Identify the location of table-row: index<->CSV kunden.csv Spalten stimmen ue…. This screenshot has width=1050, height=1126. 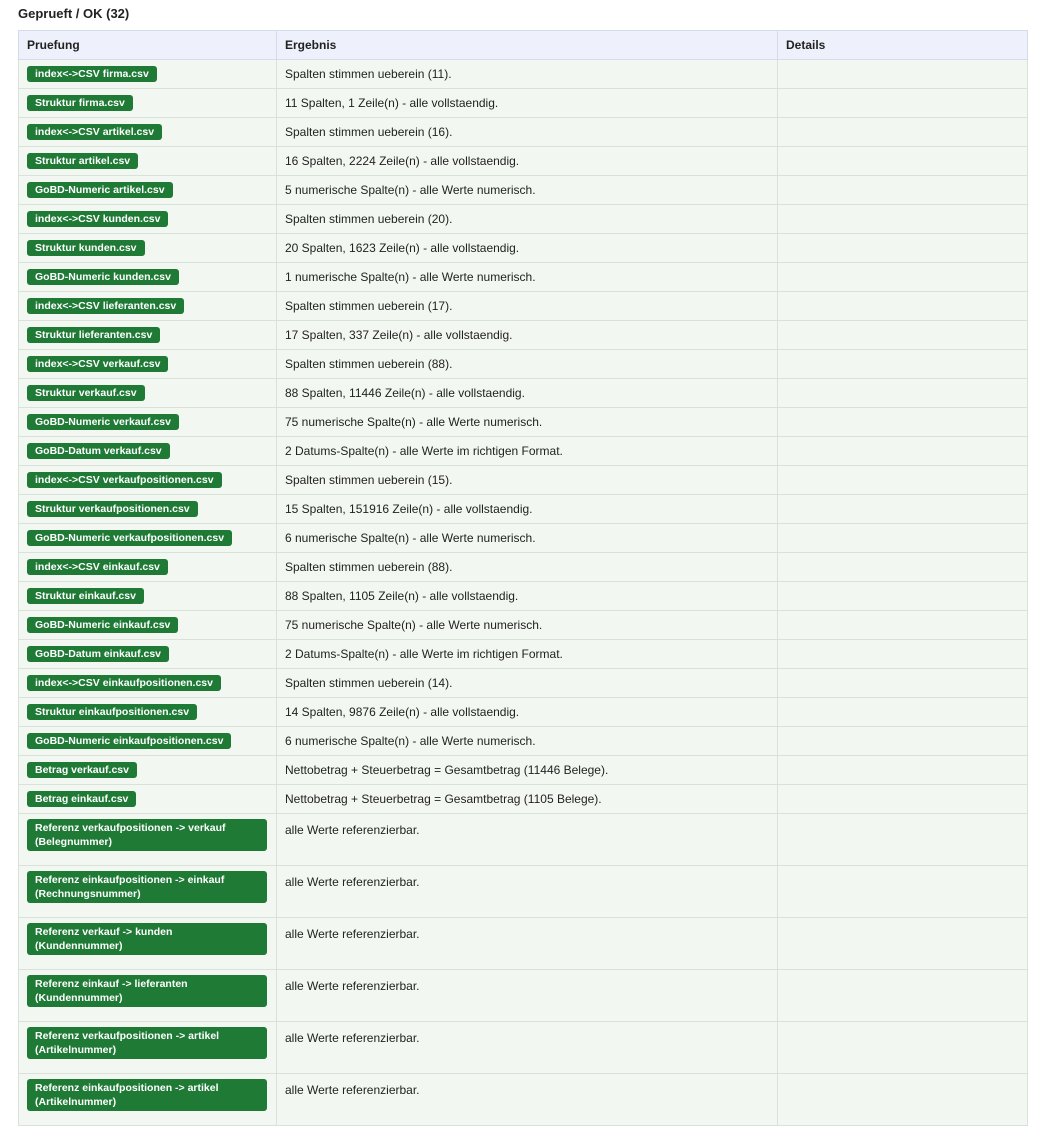
(523, 219).